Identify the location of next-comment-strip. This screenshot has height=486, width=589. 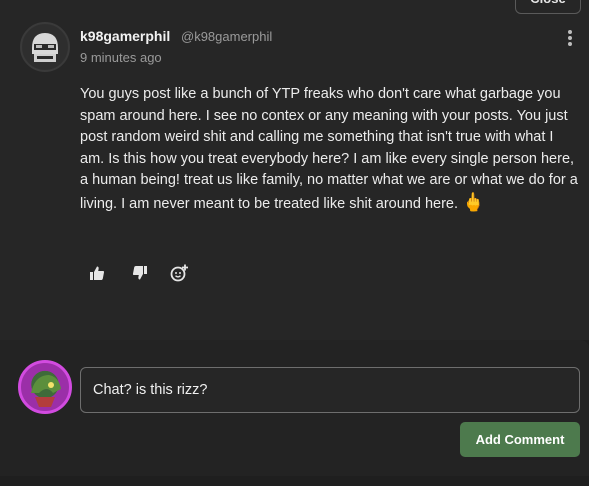
(294, 481).